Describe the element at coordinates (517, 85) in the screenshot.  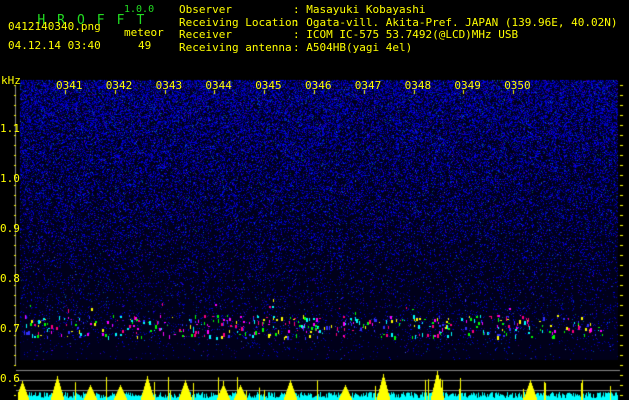
I see `x-tick-label: 0350` at that location.